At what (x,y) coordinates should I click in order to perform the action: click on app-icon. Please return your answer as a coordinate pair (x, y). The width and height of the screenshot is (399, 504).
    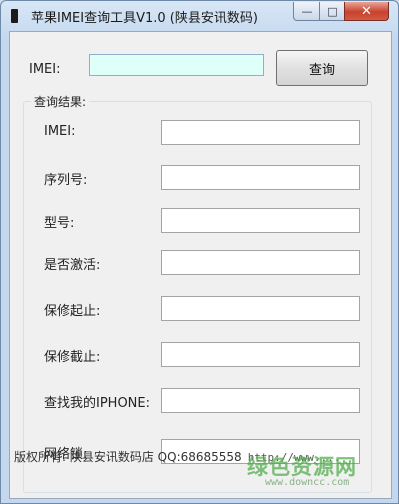
    Looking at the image, I should click on (14, 16).